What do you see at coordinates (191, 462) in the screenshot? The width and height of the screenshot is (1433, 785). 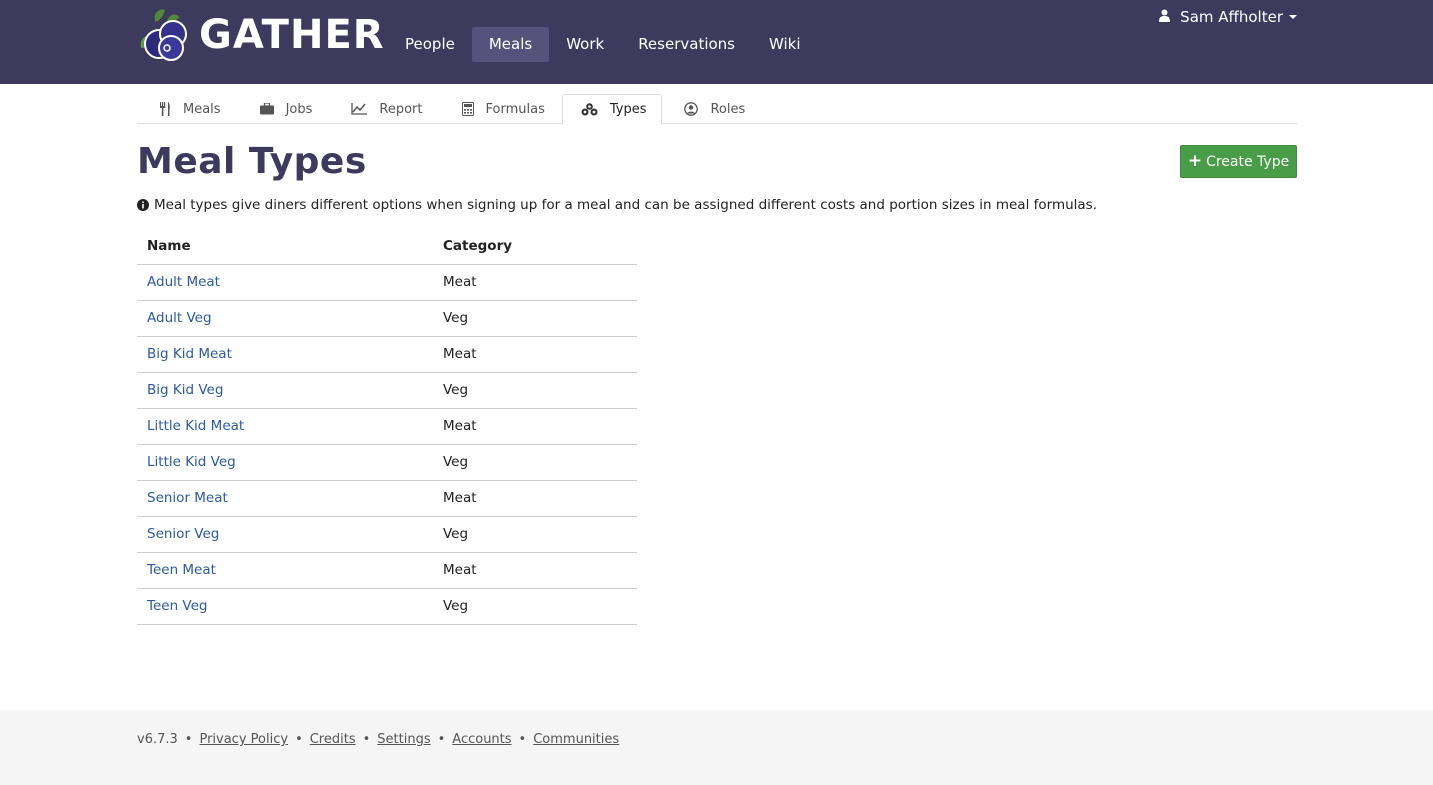 I see `meal-type-link: Little Kid Veg` at bounding box center [191, 462].